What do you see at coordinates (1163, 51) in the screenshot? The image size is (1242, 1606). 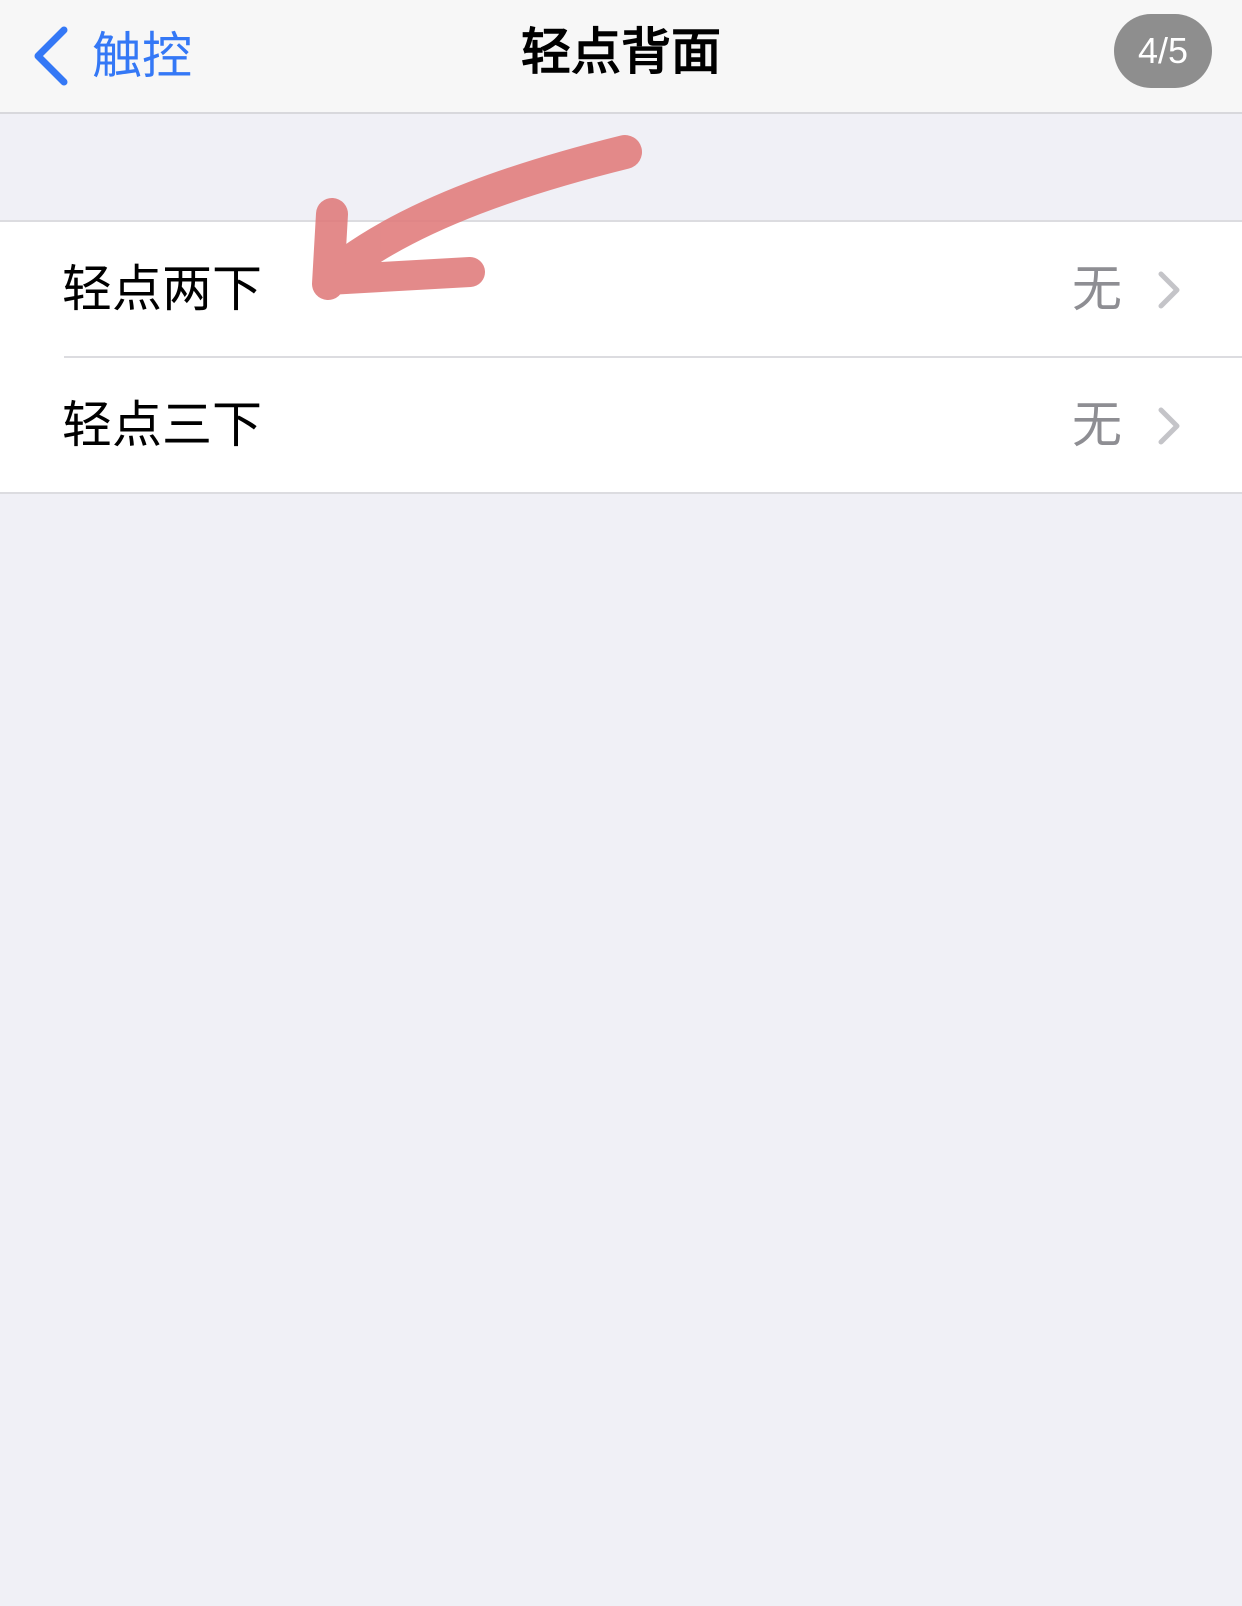 I see `page-indicator-badge: 4/5` at bounding box center [1163, 51].